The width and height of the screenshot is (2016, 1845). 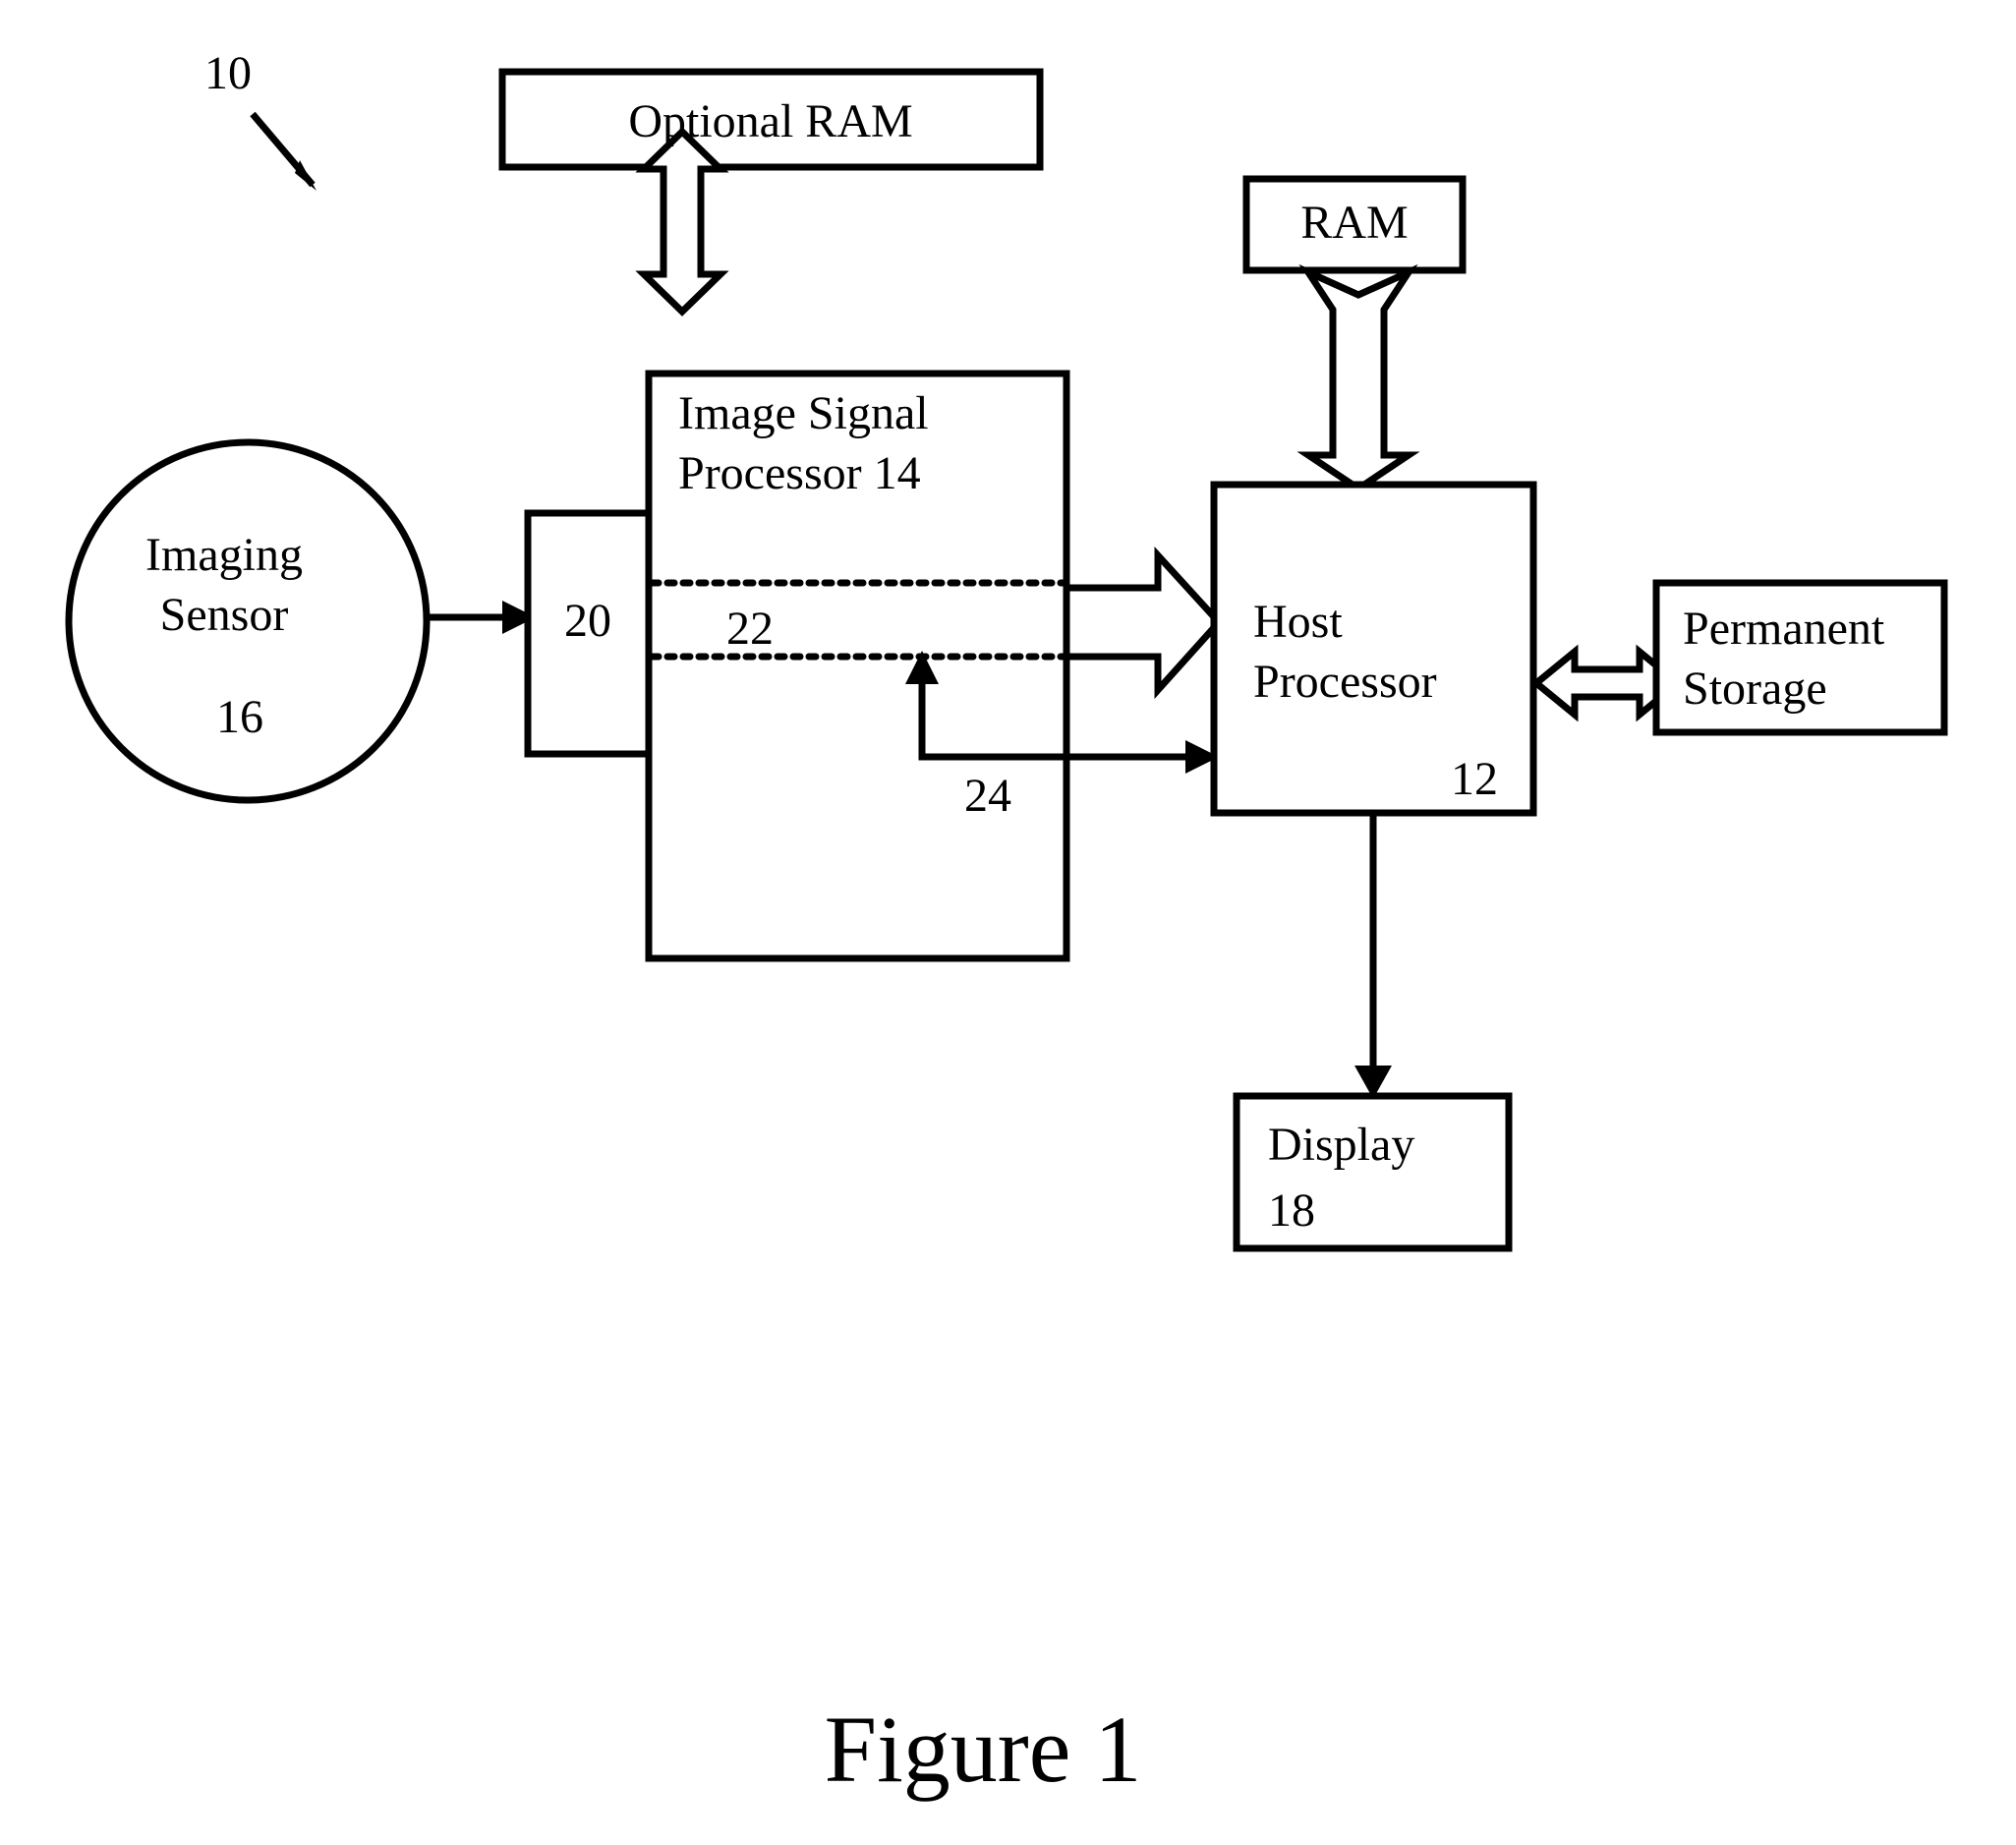 I want to click on isp-to-host-arrow, so click(x=1143, y=623).